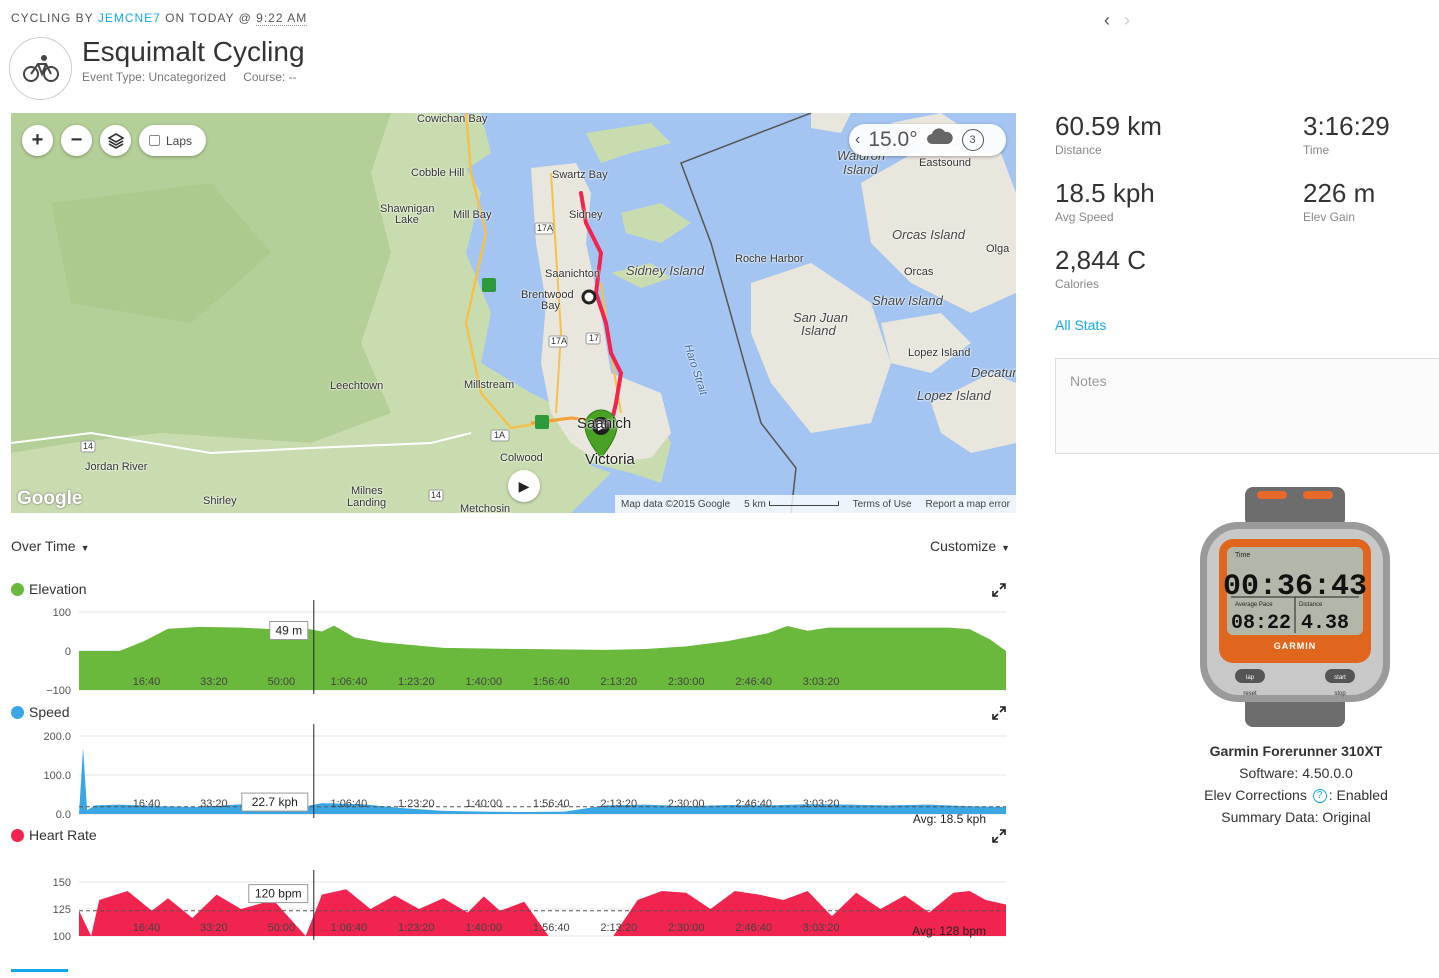  What do you see at coordinates (1340, 678) in the screenshot?
I see `device-start-label: start` at bounding box center [1340, 678].